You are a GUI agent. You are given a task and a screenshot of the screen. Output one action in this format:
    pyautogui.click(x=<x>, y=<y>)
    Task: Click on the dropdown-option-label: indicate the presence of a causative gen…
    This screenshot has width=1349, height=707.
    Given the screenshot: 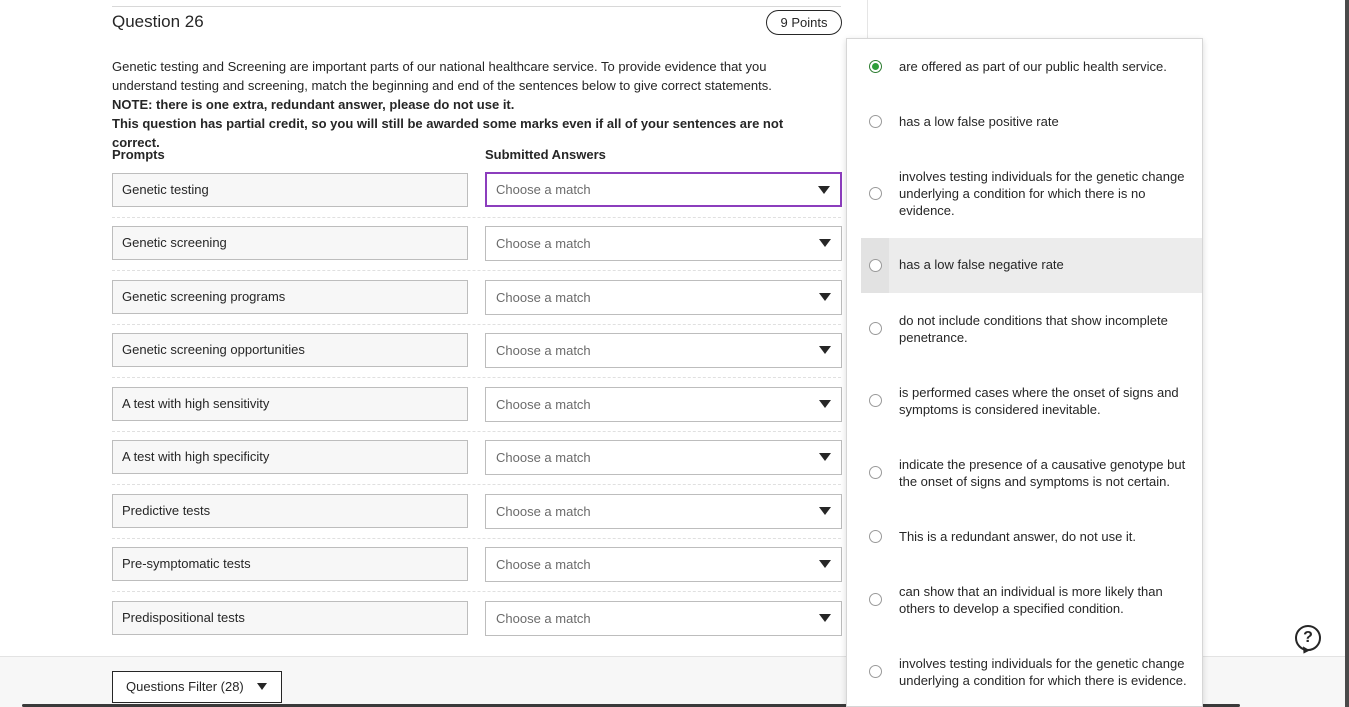 What is the action you would take?
    pyautogui.click(x=1042, y=473)
    